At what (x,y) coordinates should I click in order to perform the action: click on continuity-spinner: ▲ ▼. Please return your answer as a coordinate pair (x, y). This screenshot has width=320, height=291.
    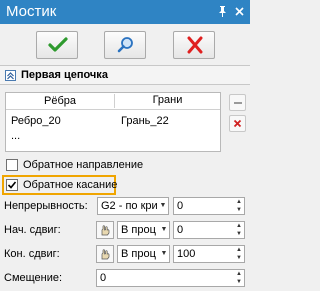
    Looking at the image, I should click on (239, 206).